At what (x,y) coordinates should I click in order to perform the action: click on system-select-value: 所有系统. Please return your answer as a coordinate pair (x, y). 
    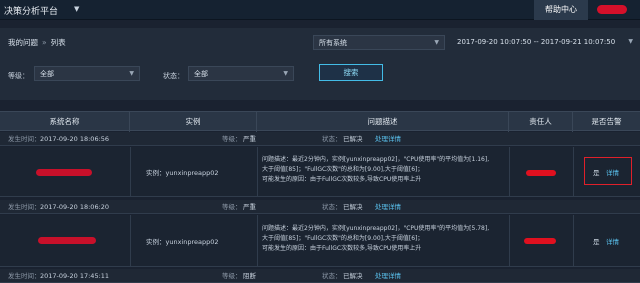
    Looking at the image, I should click on (333, 43).